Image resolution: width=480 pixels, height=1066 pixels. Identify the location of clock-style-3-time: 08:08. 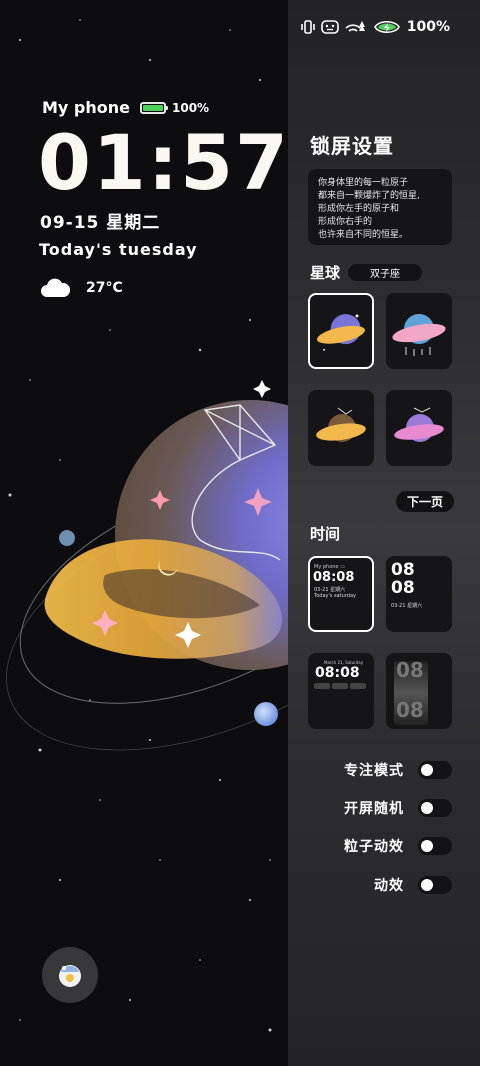
(337, 673).